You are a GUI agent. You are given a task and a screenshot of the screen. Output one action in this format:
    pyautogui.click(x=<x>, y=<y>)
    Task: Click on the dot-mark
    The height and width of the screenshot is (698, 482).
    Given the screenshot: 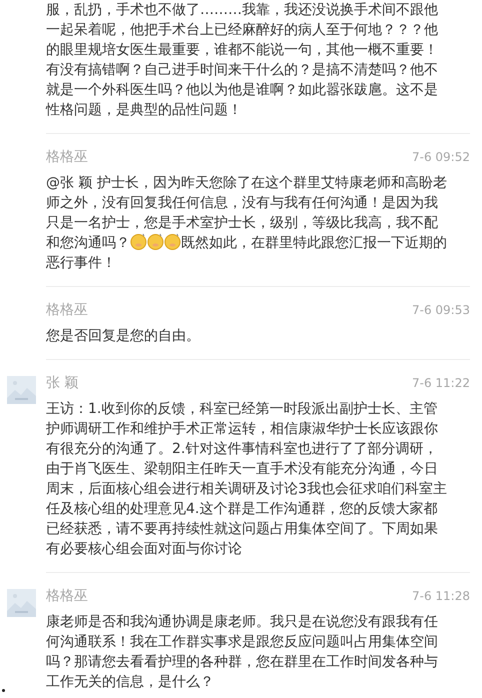 What is the action you would take?
    pyautogui.click(x=3, y=690)
    